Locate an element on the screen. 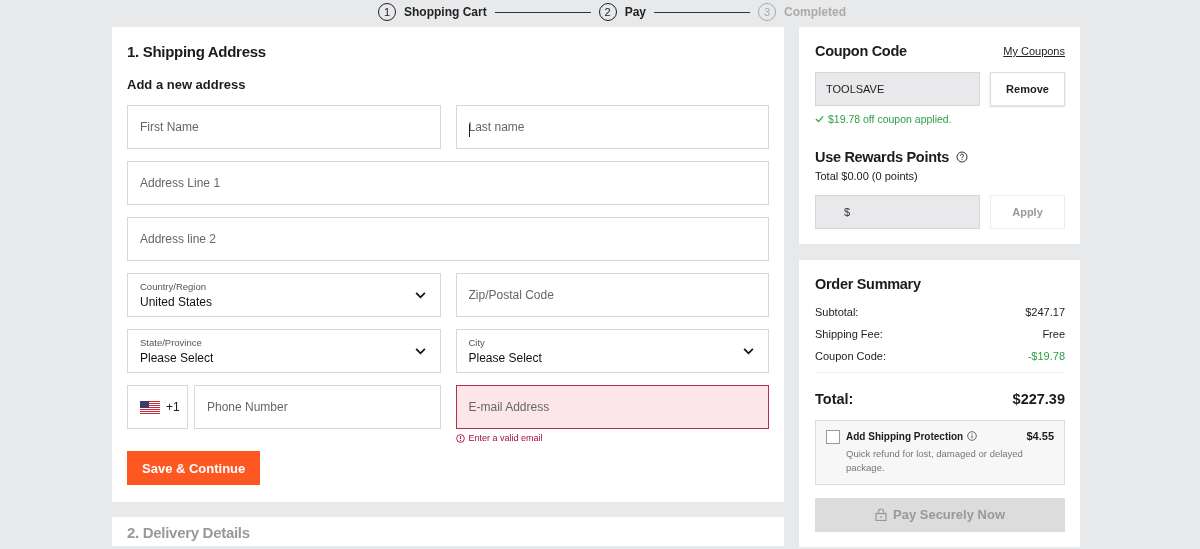 This screenshot has width=1200, height=549. my-coupons-link: My Coupons is located at coordinates (1034, 51).